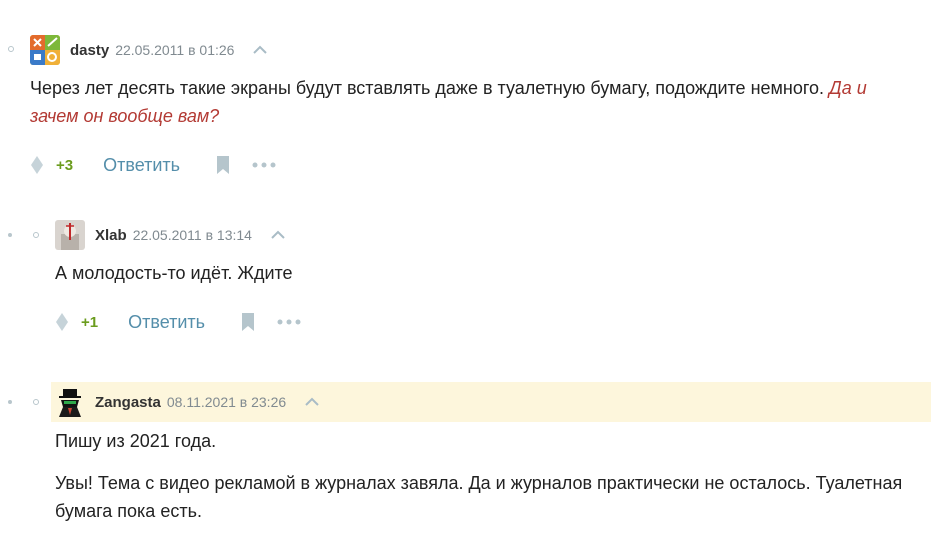 The width and height of the screenshot is (941, 541). I want to click on comment-header: dasty 22.05.2011 в 01:26, so click(149, 50).